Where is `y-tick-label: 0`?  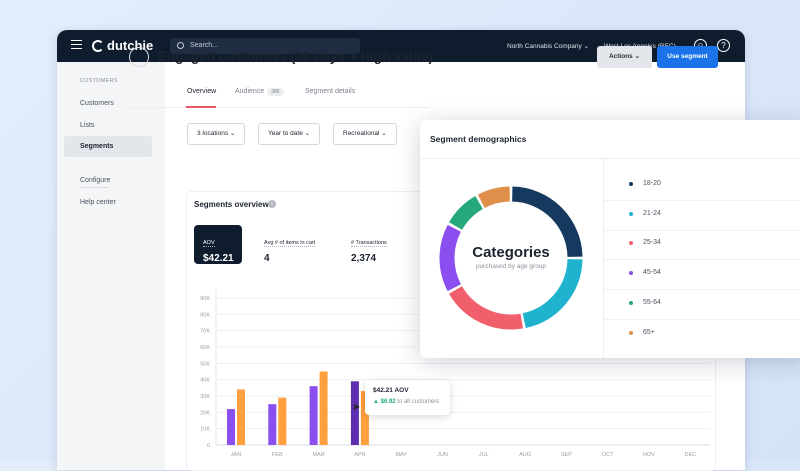
y-tick-label: 0 is located at coordinates (208, 446).